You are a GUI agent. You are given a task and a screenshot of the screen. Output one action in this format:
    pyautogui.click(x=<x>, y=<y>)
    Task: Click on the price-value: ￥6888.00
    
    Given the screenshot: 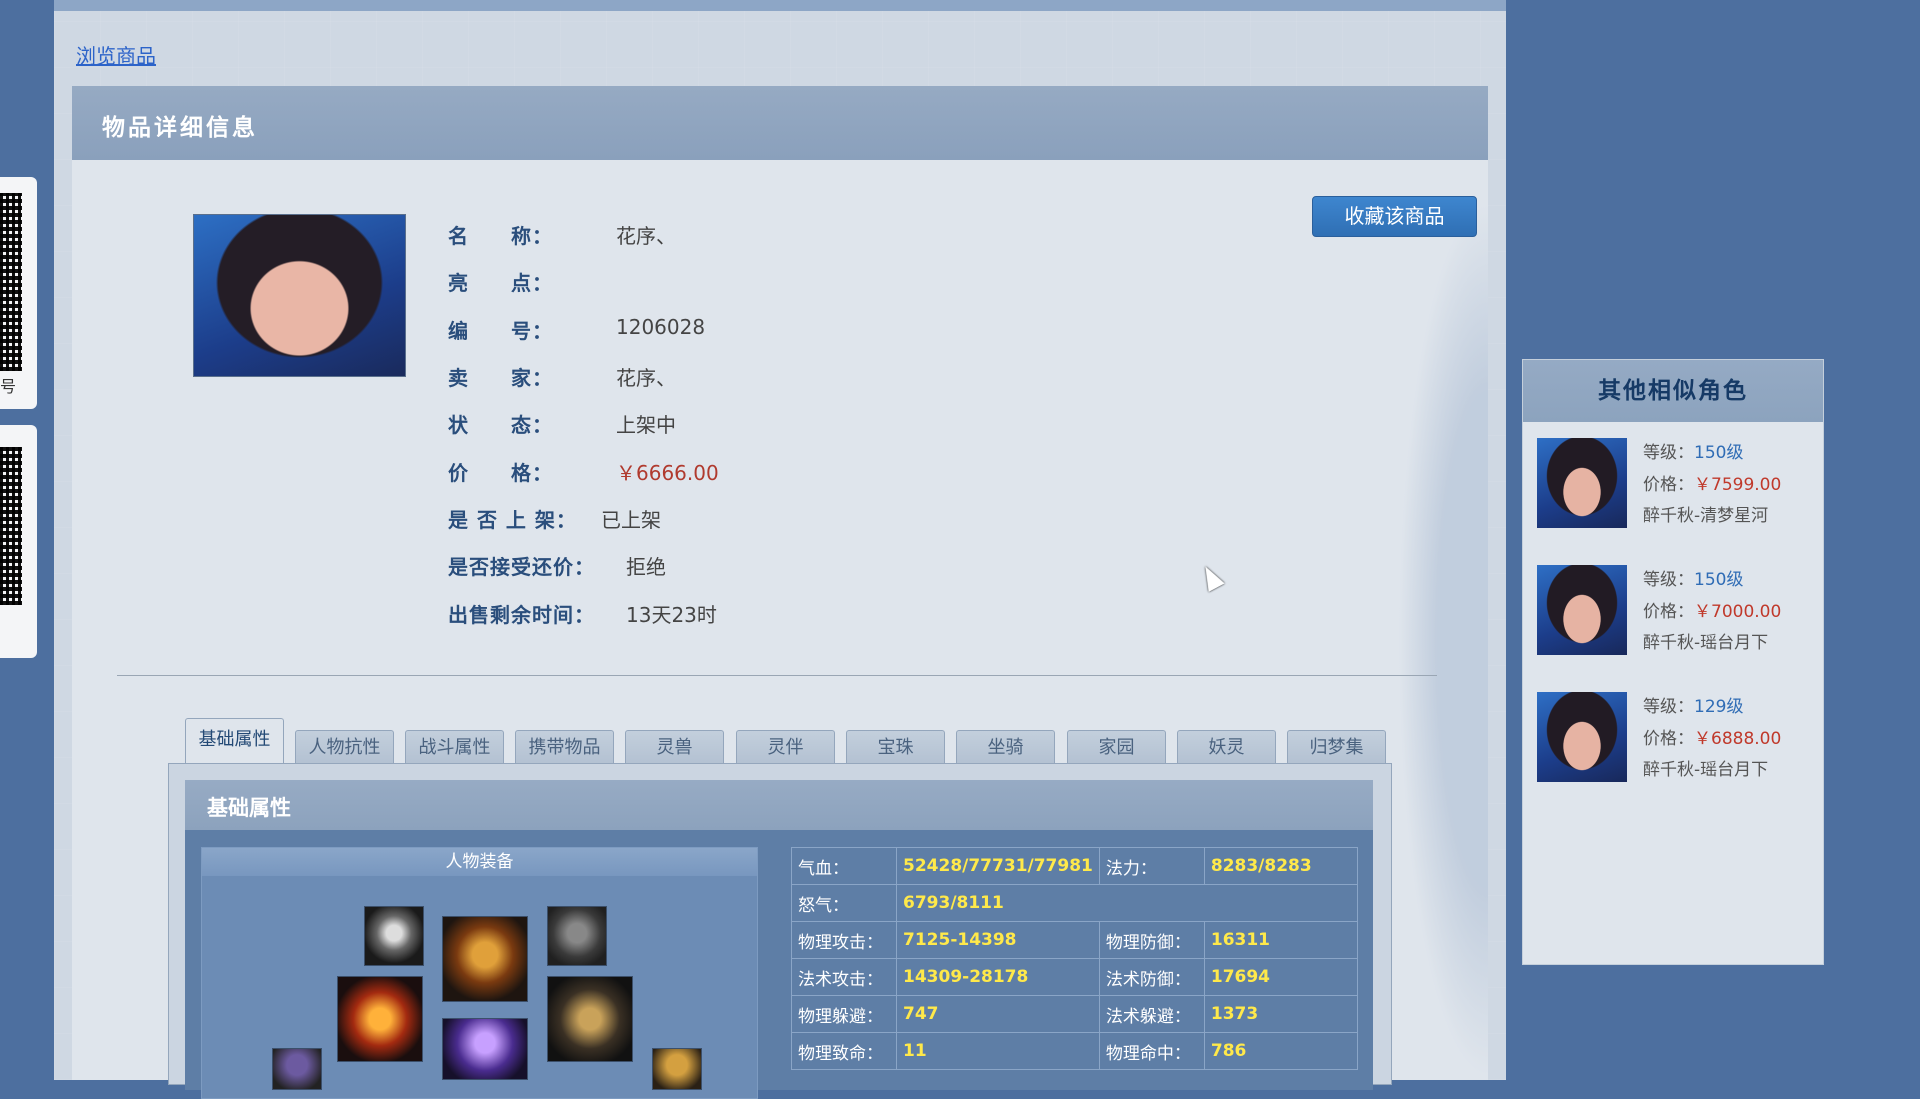 What is the action you would take?
    pyautogui.click(x=1738, y=739)
    